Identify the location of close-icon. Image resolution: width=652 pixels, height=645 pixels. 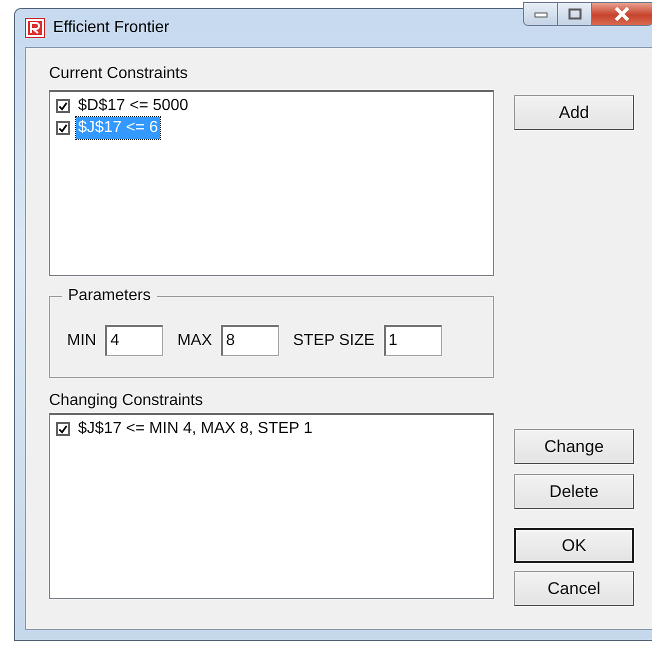
(622, 14).